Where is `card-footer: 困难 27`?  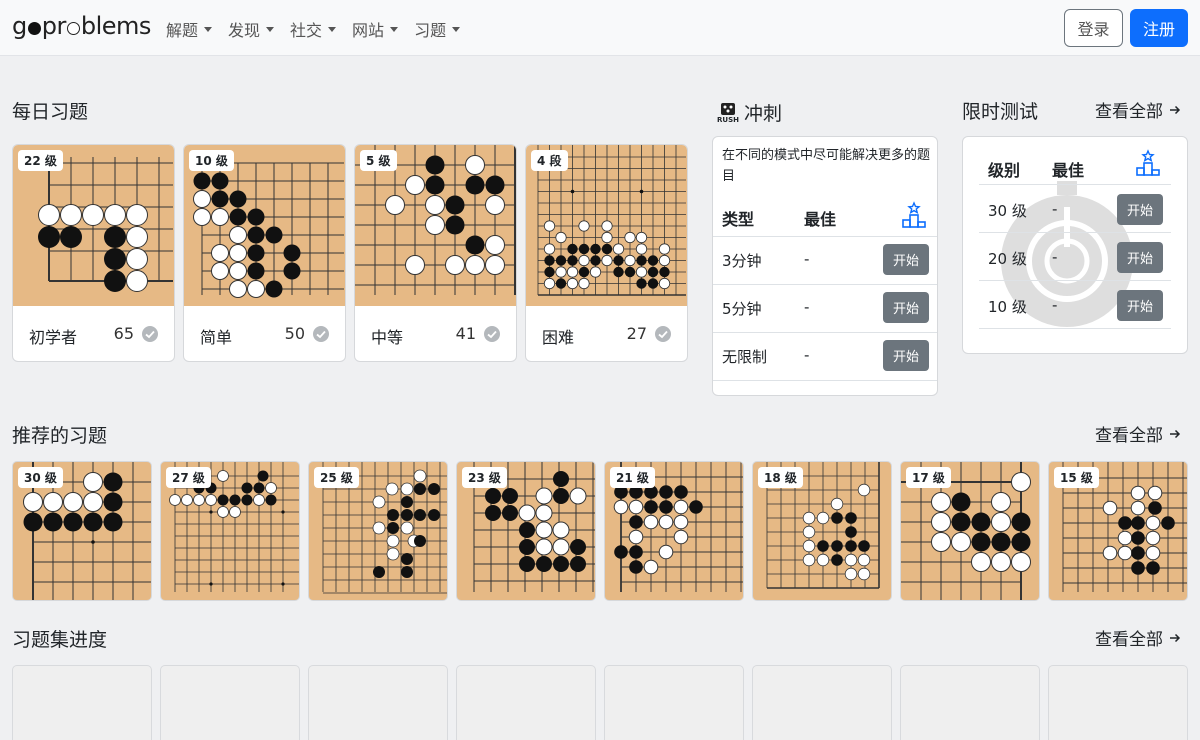
card-footer: 困难 27 is located at coordinates (606, 333).